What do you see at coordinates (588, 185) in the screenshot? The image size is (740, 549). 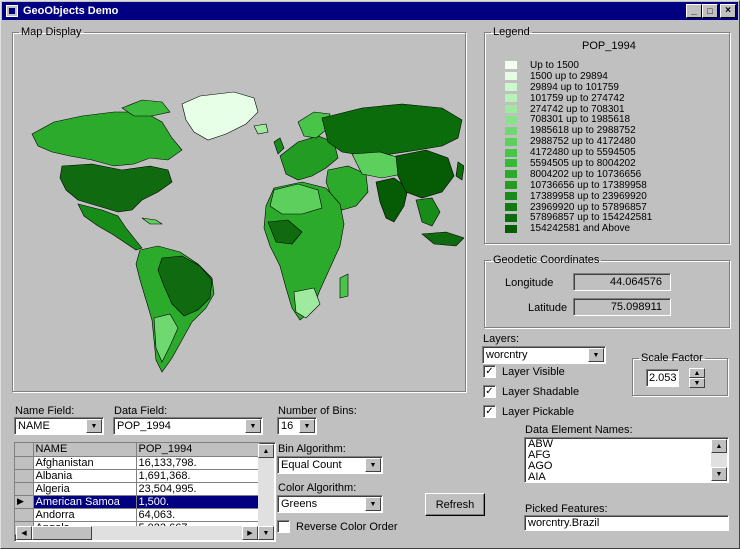 I see `legend-item-label: 10736656 up to 17389958` at bounding box center [588, 185].